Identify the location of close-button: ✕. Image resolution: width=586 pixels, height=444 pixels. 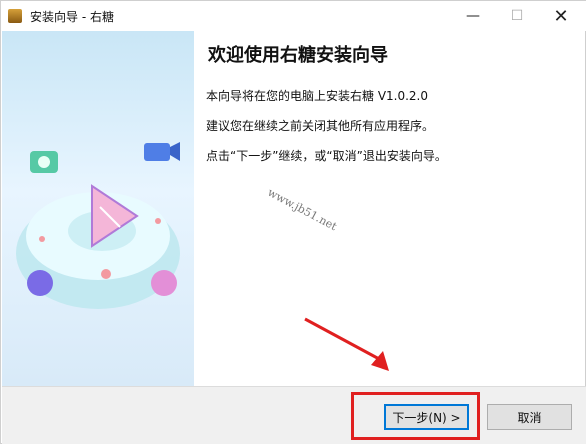
(561, 16).